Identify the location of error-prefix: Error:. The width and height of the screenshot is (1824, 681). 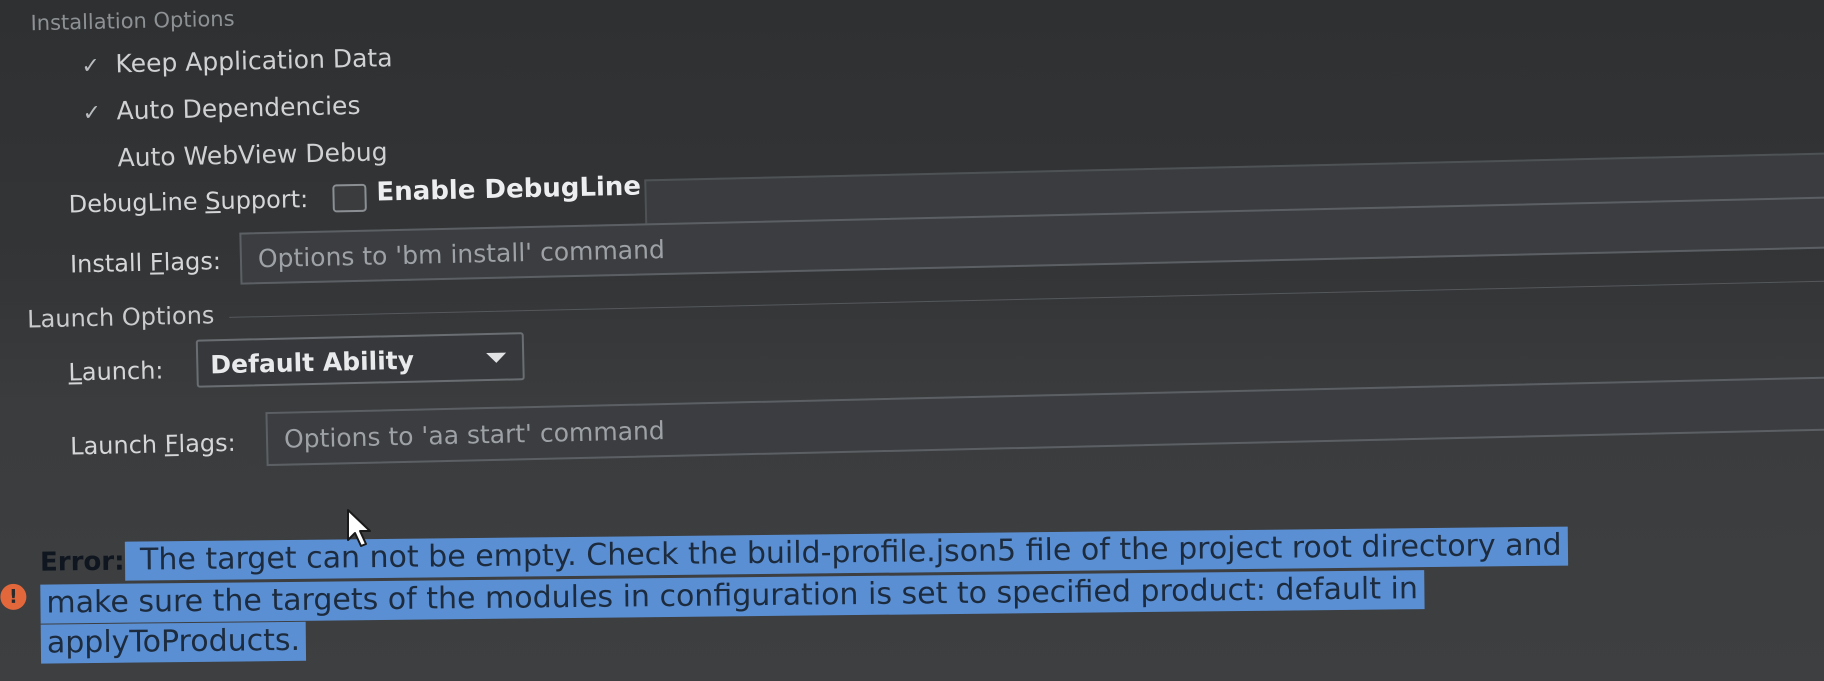
(82, 562).